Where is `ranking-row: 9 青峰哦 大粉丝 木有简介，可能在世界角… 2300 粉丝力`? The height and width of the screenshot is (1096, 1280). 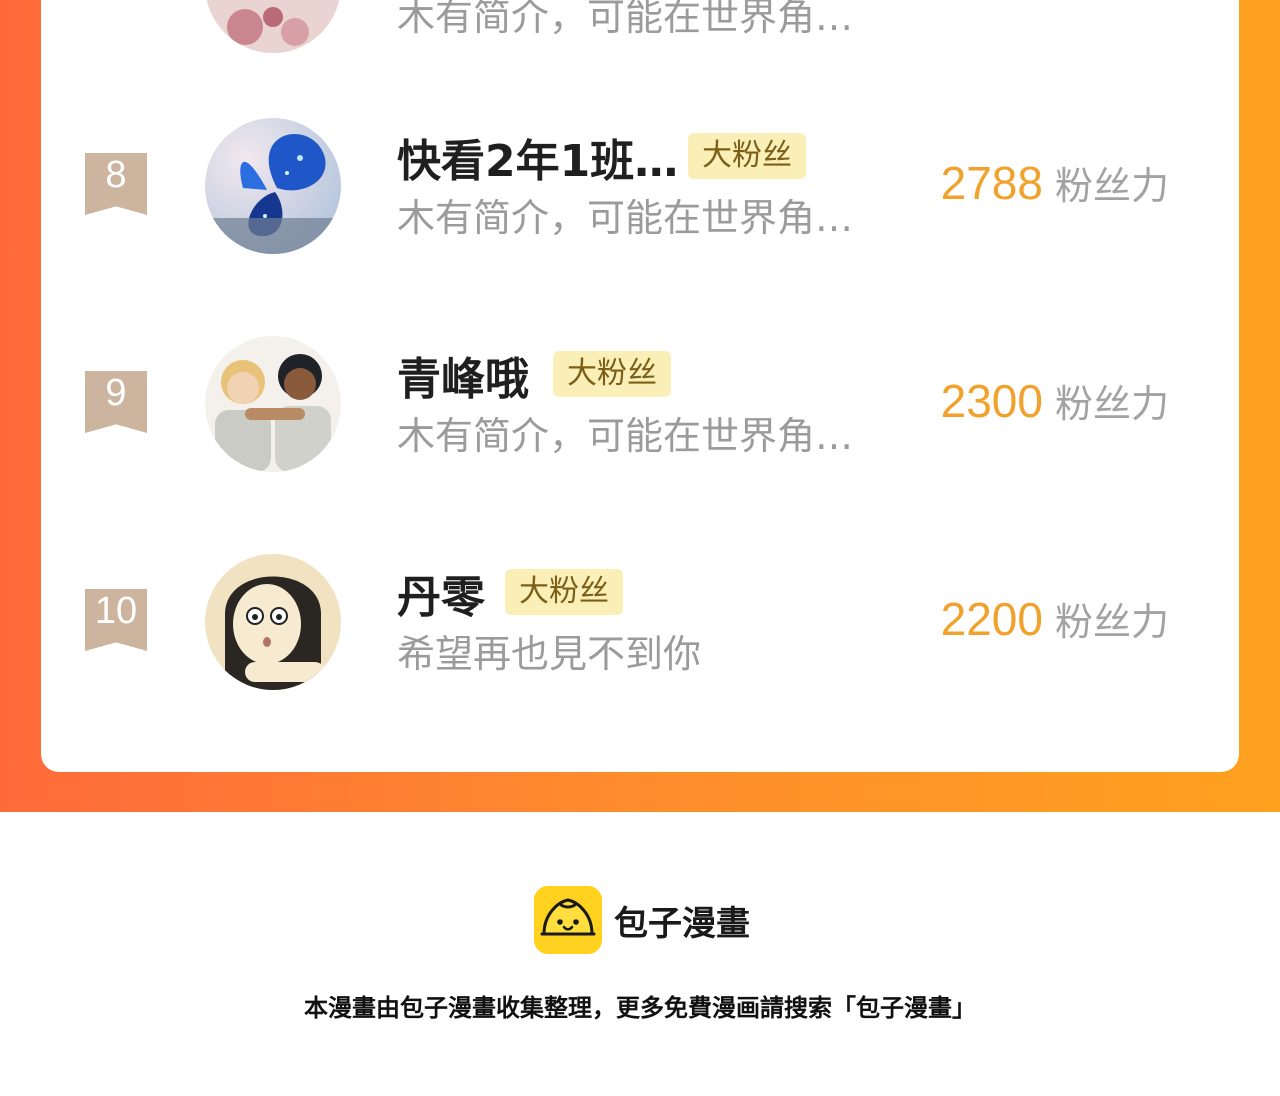
ranking-row: 9 青峰哦 大粉丝 木有简介，可能在世界角… 2300 粉丝力 is located at coordinates (640, 413).